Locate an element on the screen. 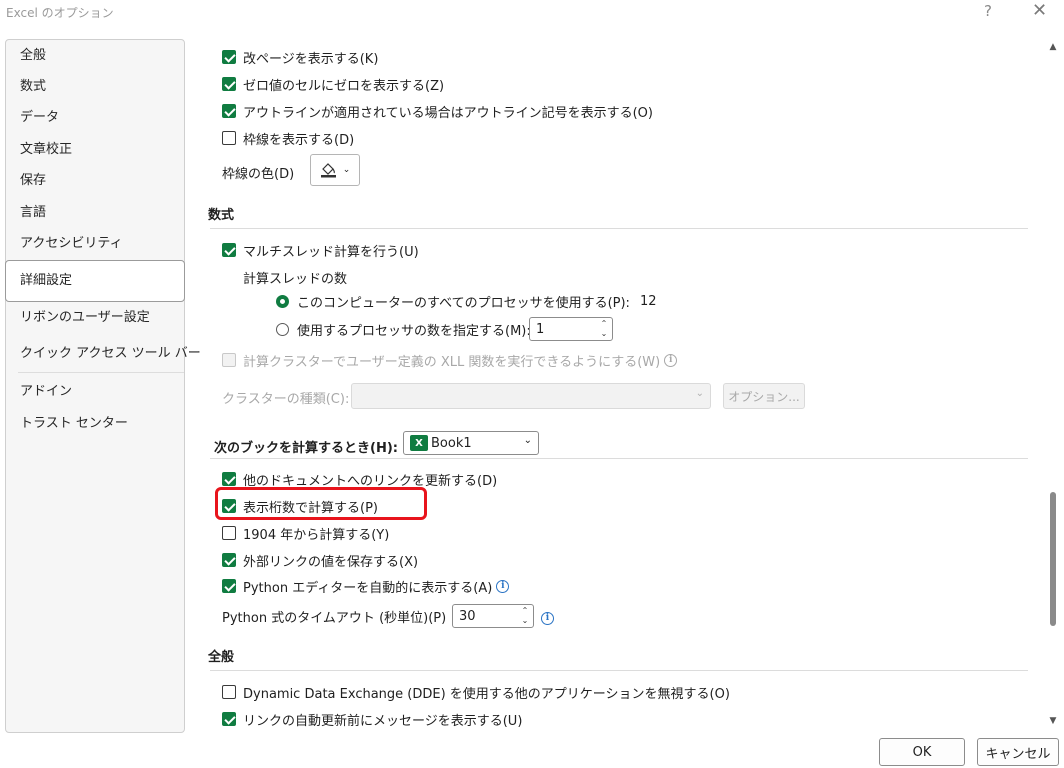 The image size is (1064, 768). help-icon: ? is located at coordinates (988, 11).